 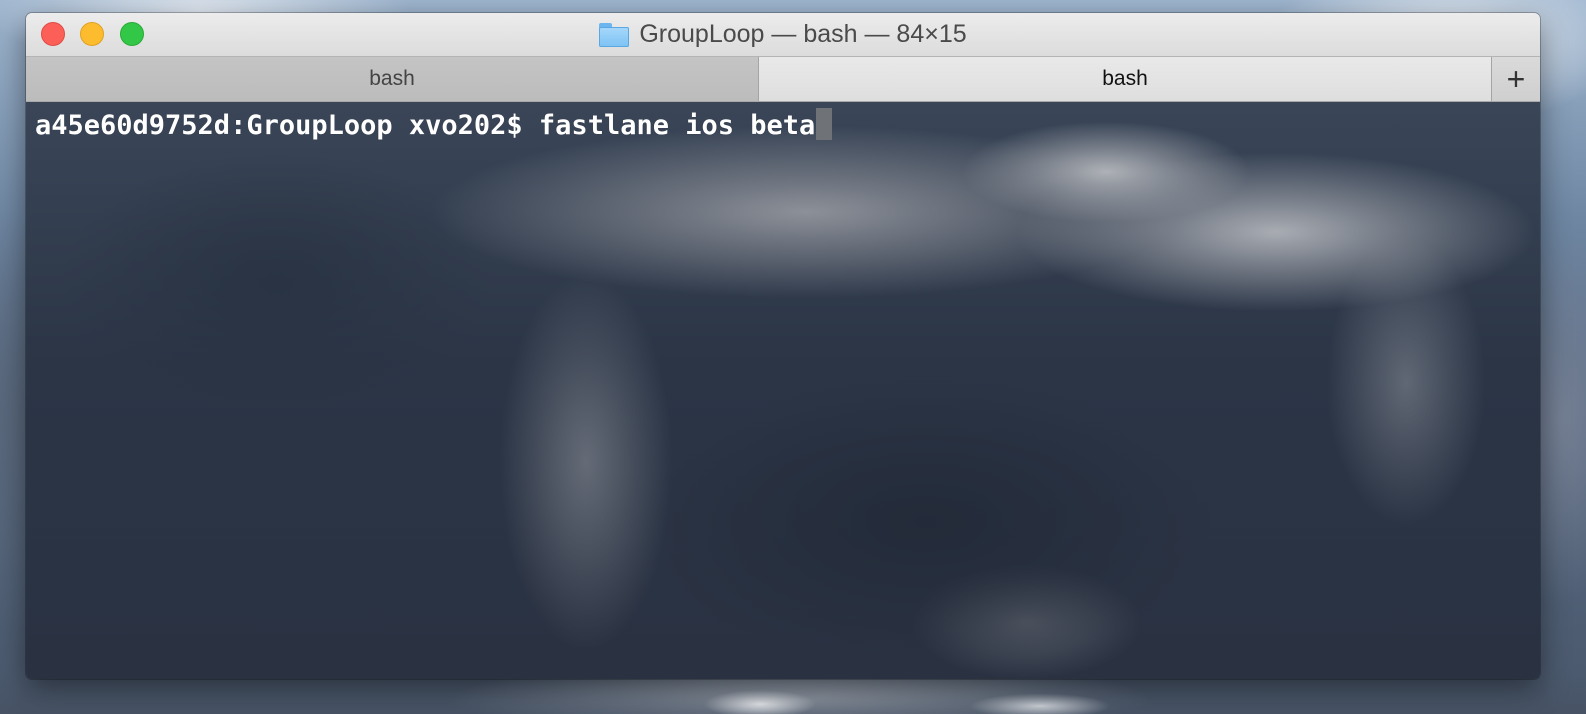 I want to click on shell-prompt: a45e60d9752d:GroupLoop xvo202$, so click(x=287, y=125).